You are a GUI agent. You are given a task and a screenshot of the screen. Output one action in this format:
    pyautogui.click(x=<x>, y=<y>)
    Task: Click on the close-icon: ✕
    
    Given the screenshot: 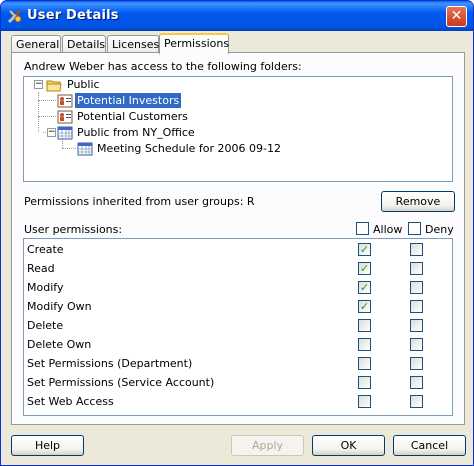 What is the action you would take?
    pyautogui.click(x=456, y=16)
    